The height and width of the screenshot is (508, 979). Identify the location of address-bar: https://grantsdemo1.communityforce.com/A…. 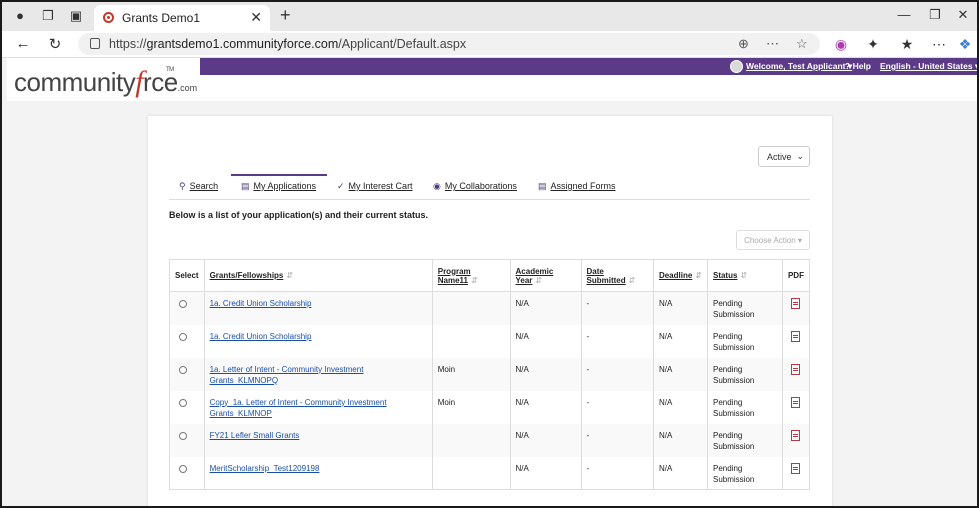
(449, 44).